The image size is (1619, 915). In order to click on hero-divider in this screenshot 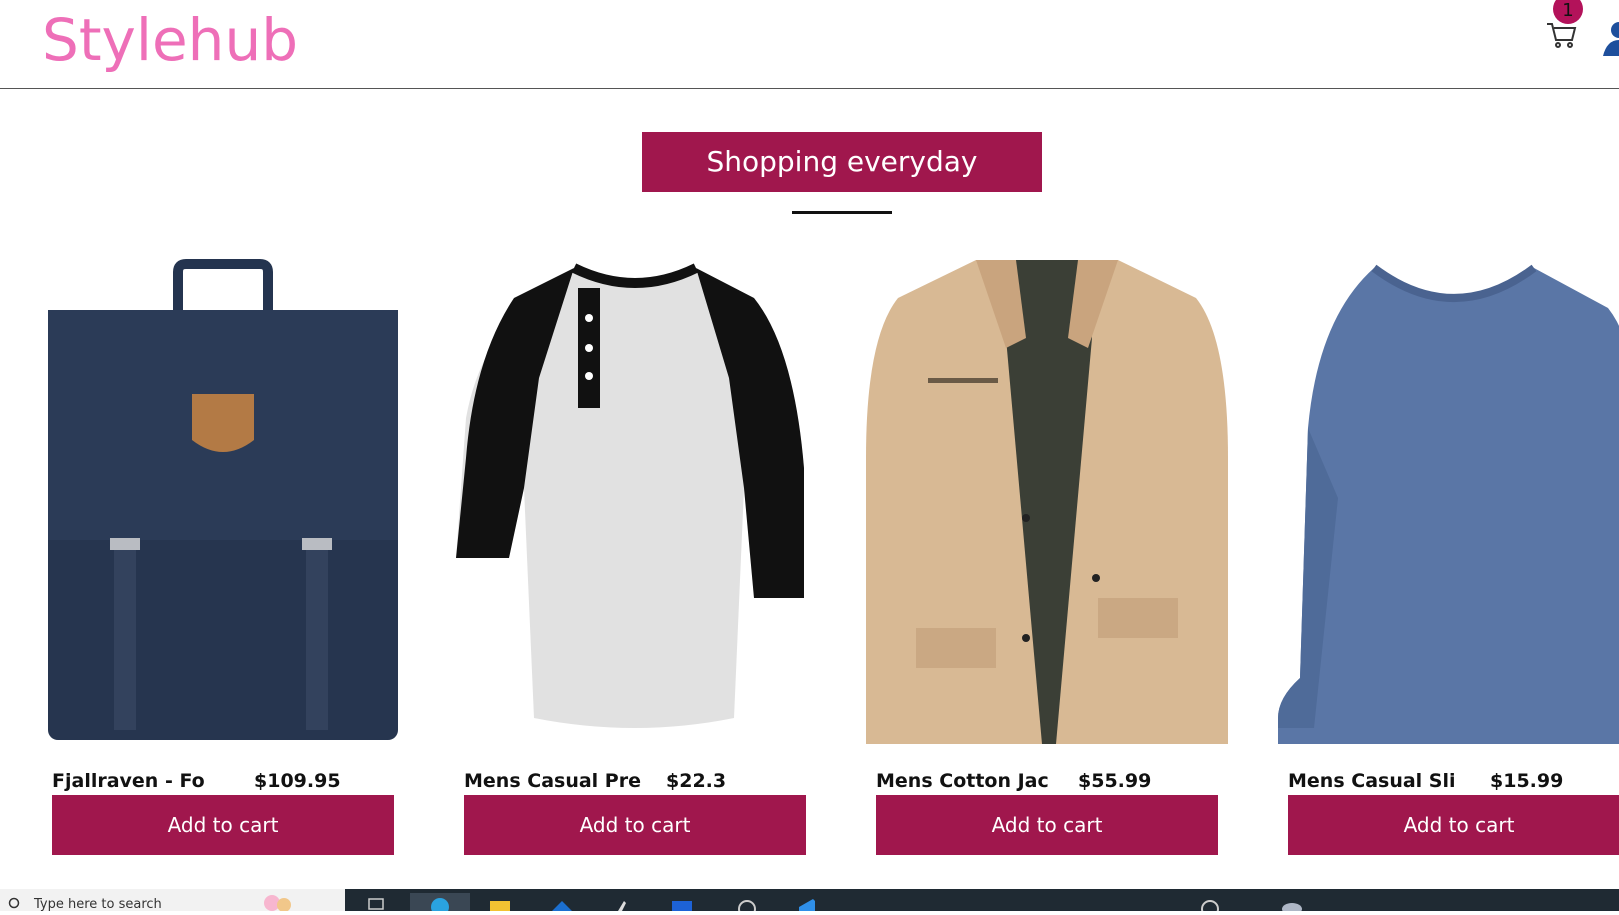, I will do `click(842, 212)`.